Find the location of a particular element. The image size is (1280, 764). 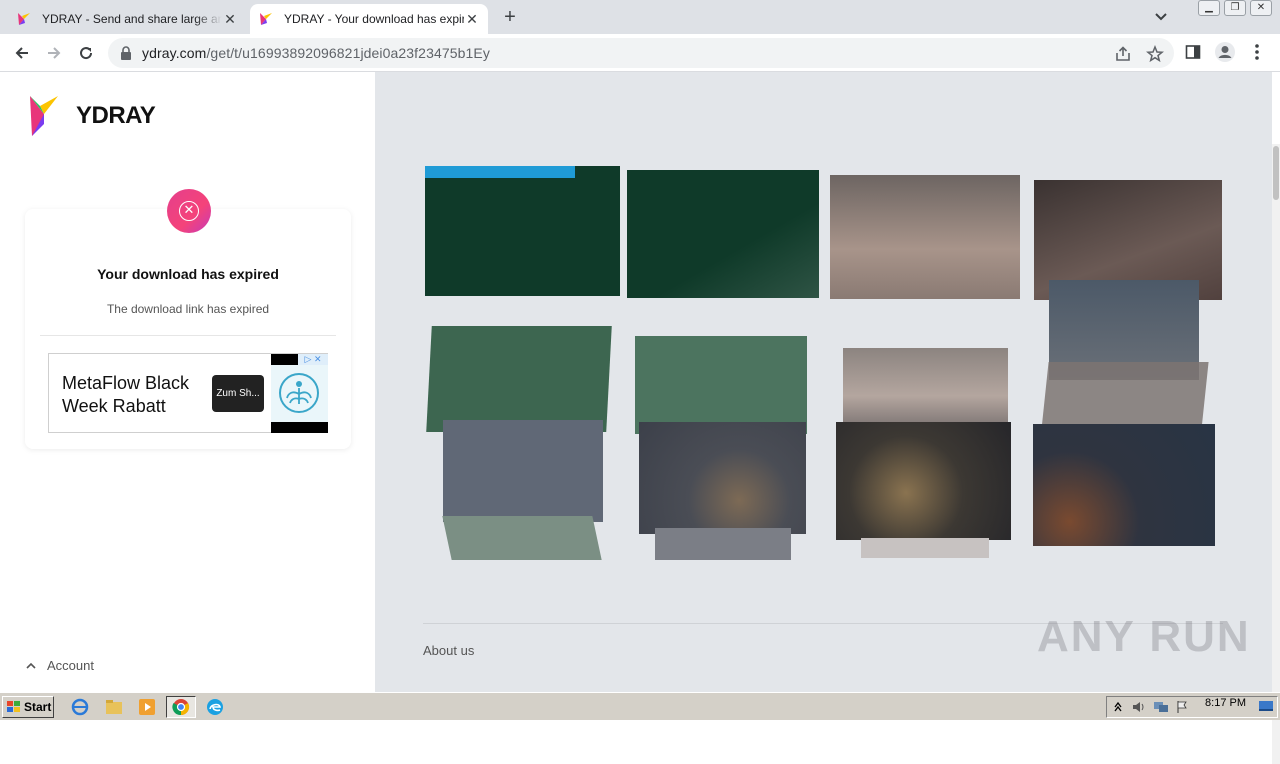

ad-banner: MetaFlow Black Week Rabatt Zum Sh... ▷ ✕ is located at coordinates (188, 393).